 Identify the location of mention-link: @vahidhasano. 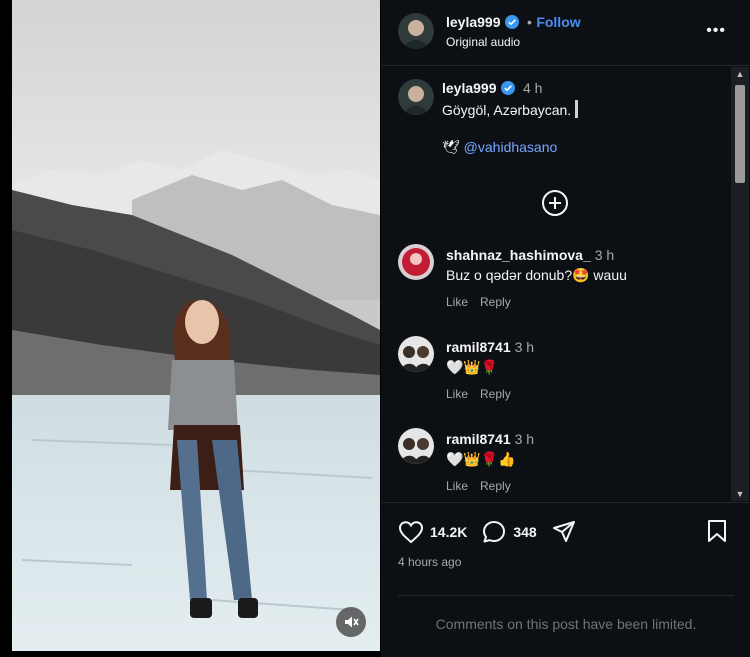
(511, 147).